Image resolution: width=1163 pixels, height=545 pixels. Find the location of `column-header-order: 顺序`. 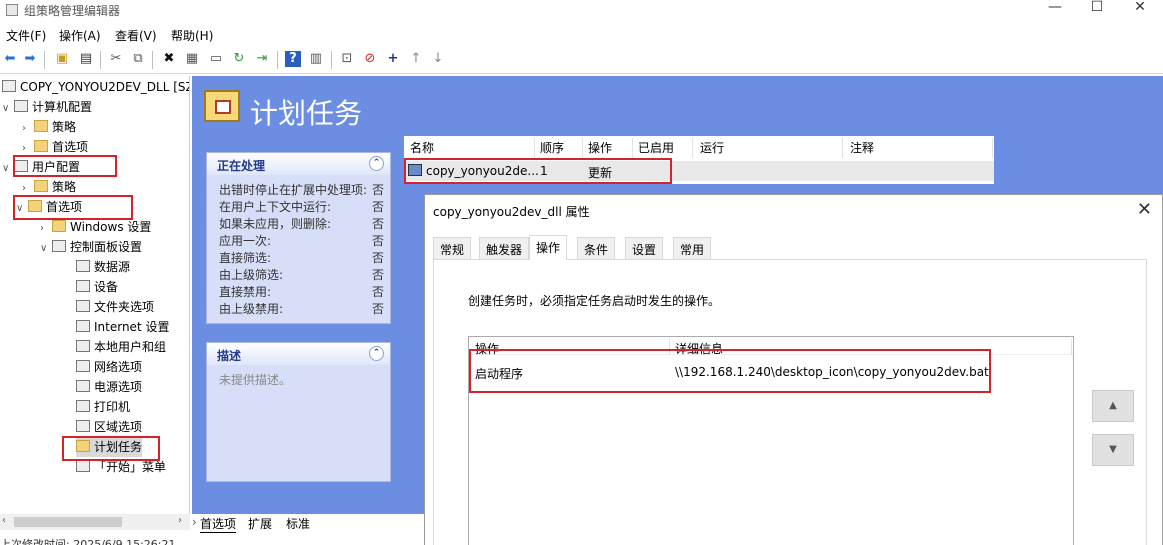

column-header-order: 顺序 is located at coordinates (552, 147).